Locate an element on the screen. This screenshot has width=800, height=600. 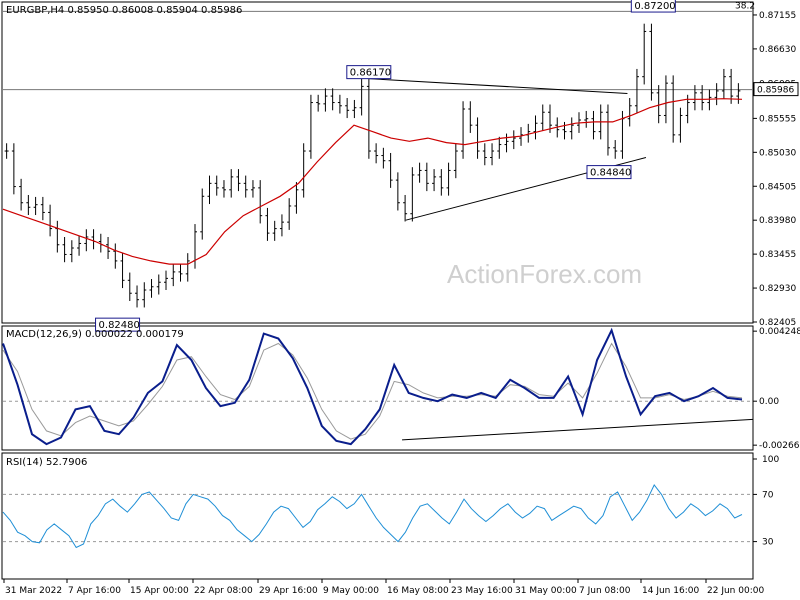
current-price-label: 0.85986 is located at coordinates (775, 91).